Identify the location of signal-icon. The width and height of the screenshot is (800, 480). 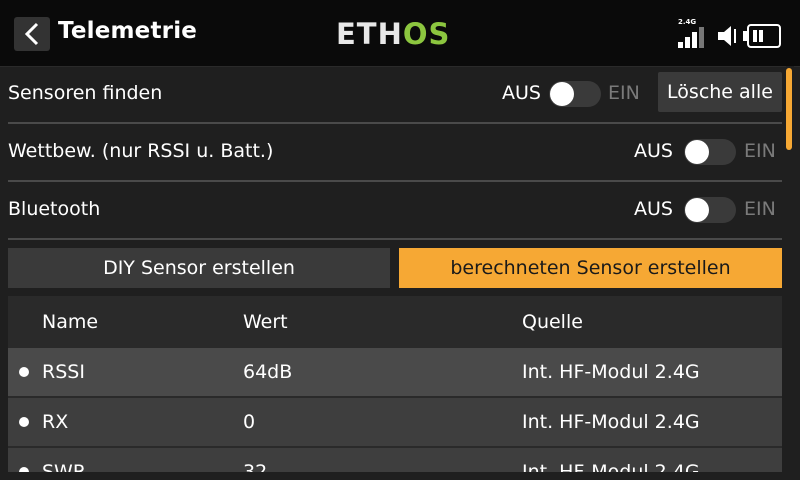
(691, 37).